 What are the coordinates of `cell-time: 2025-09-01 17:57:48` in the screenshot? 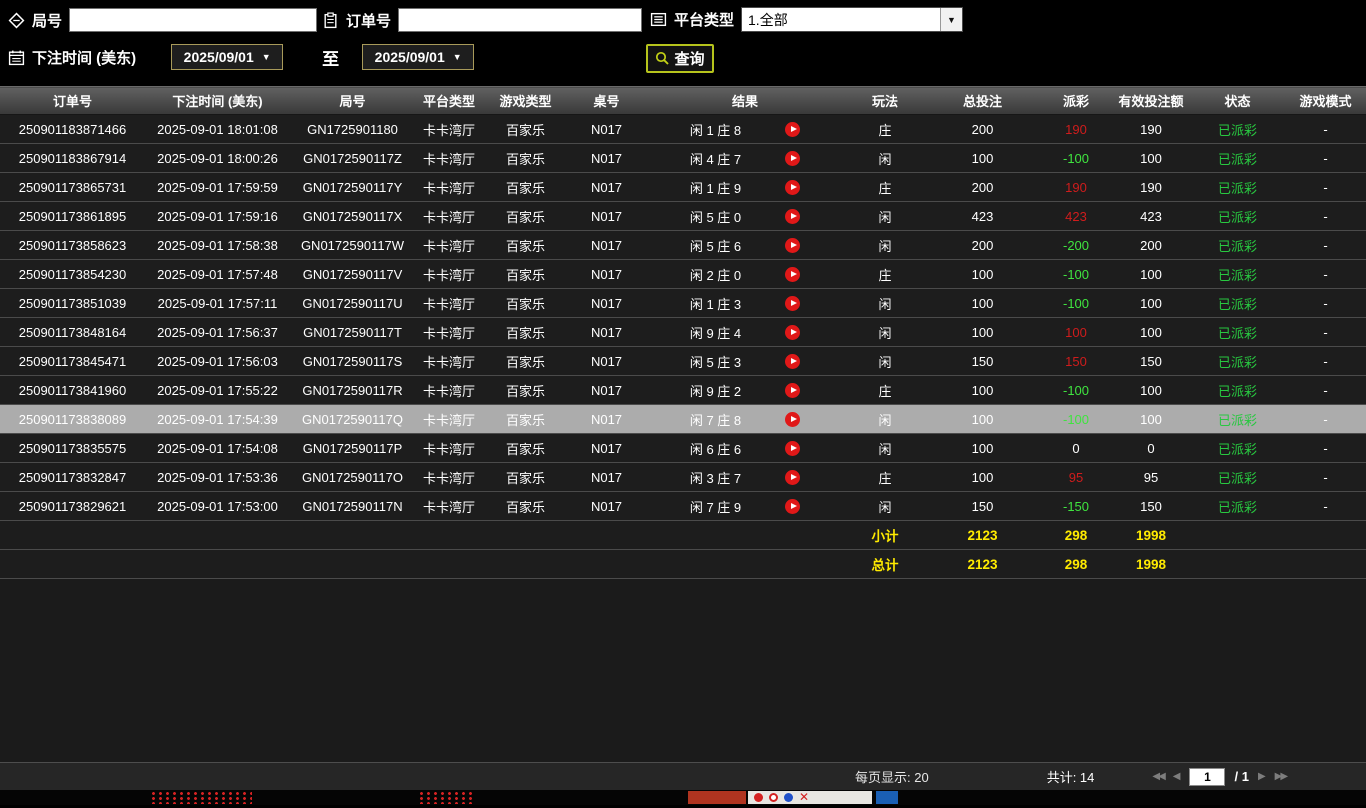 It's located at (217, 274).